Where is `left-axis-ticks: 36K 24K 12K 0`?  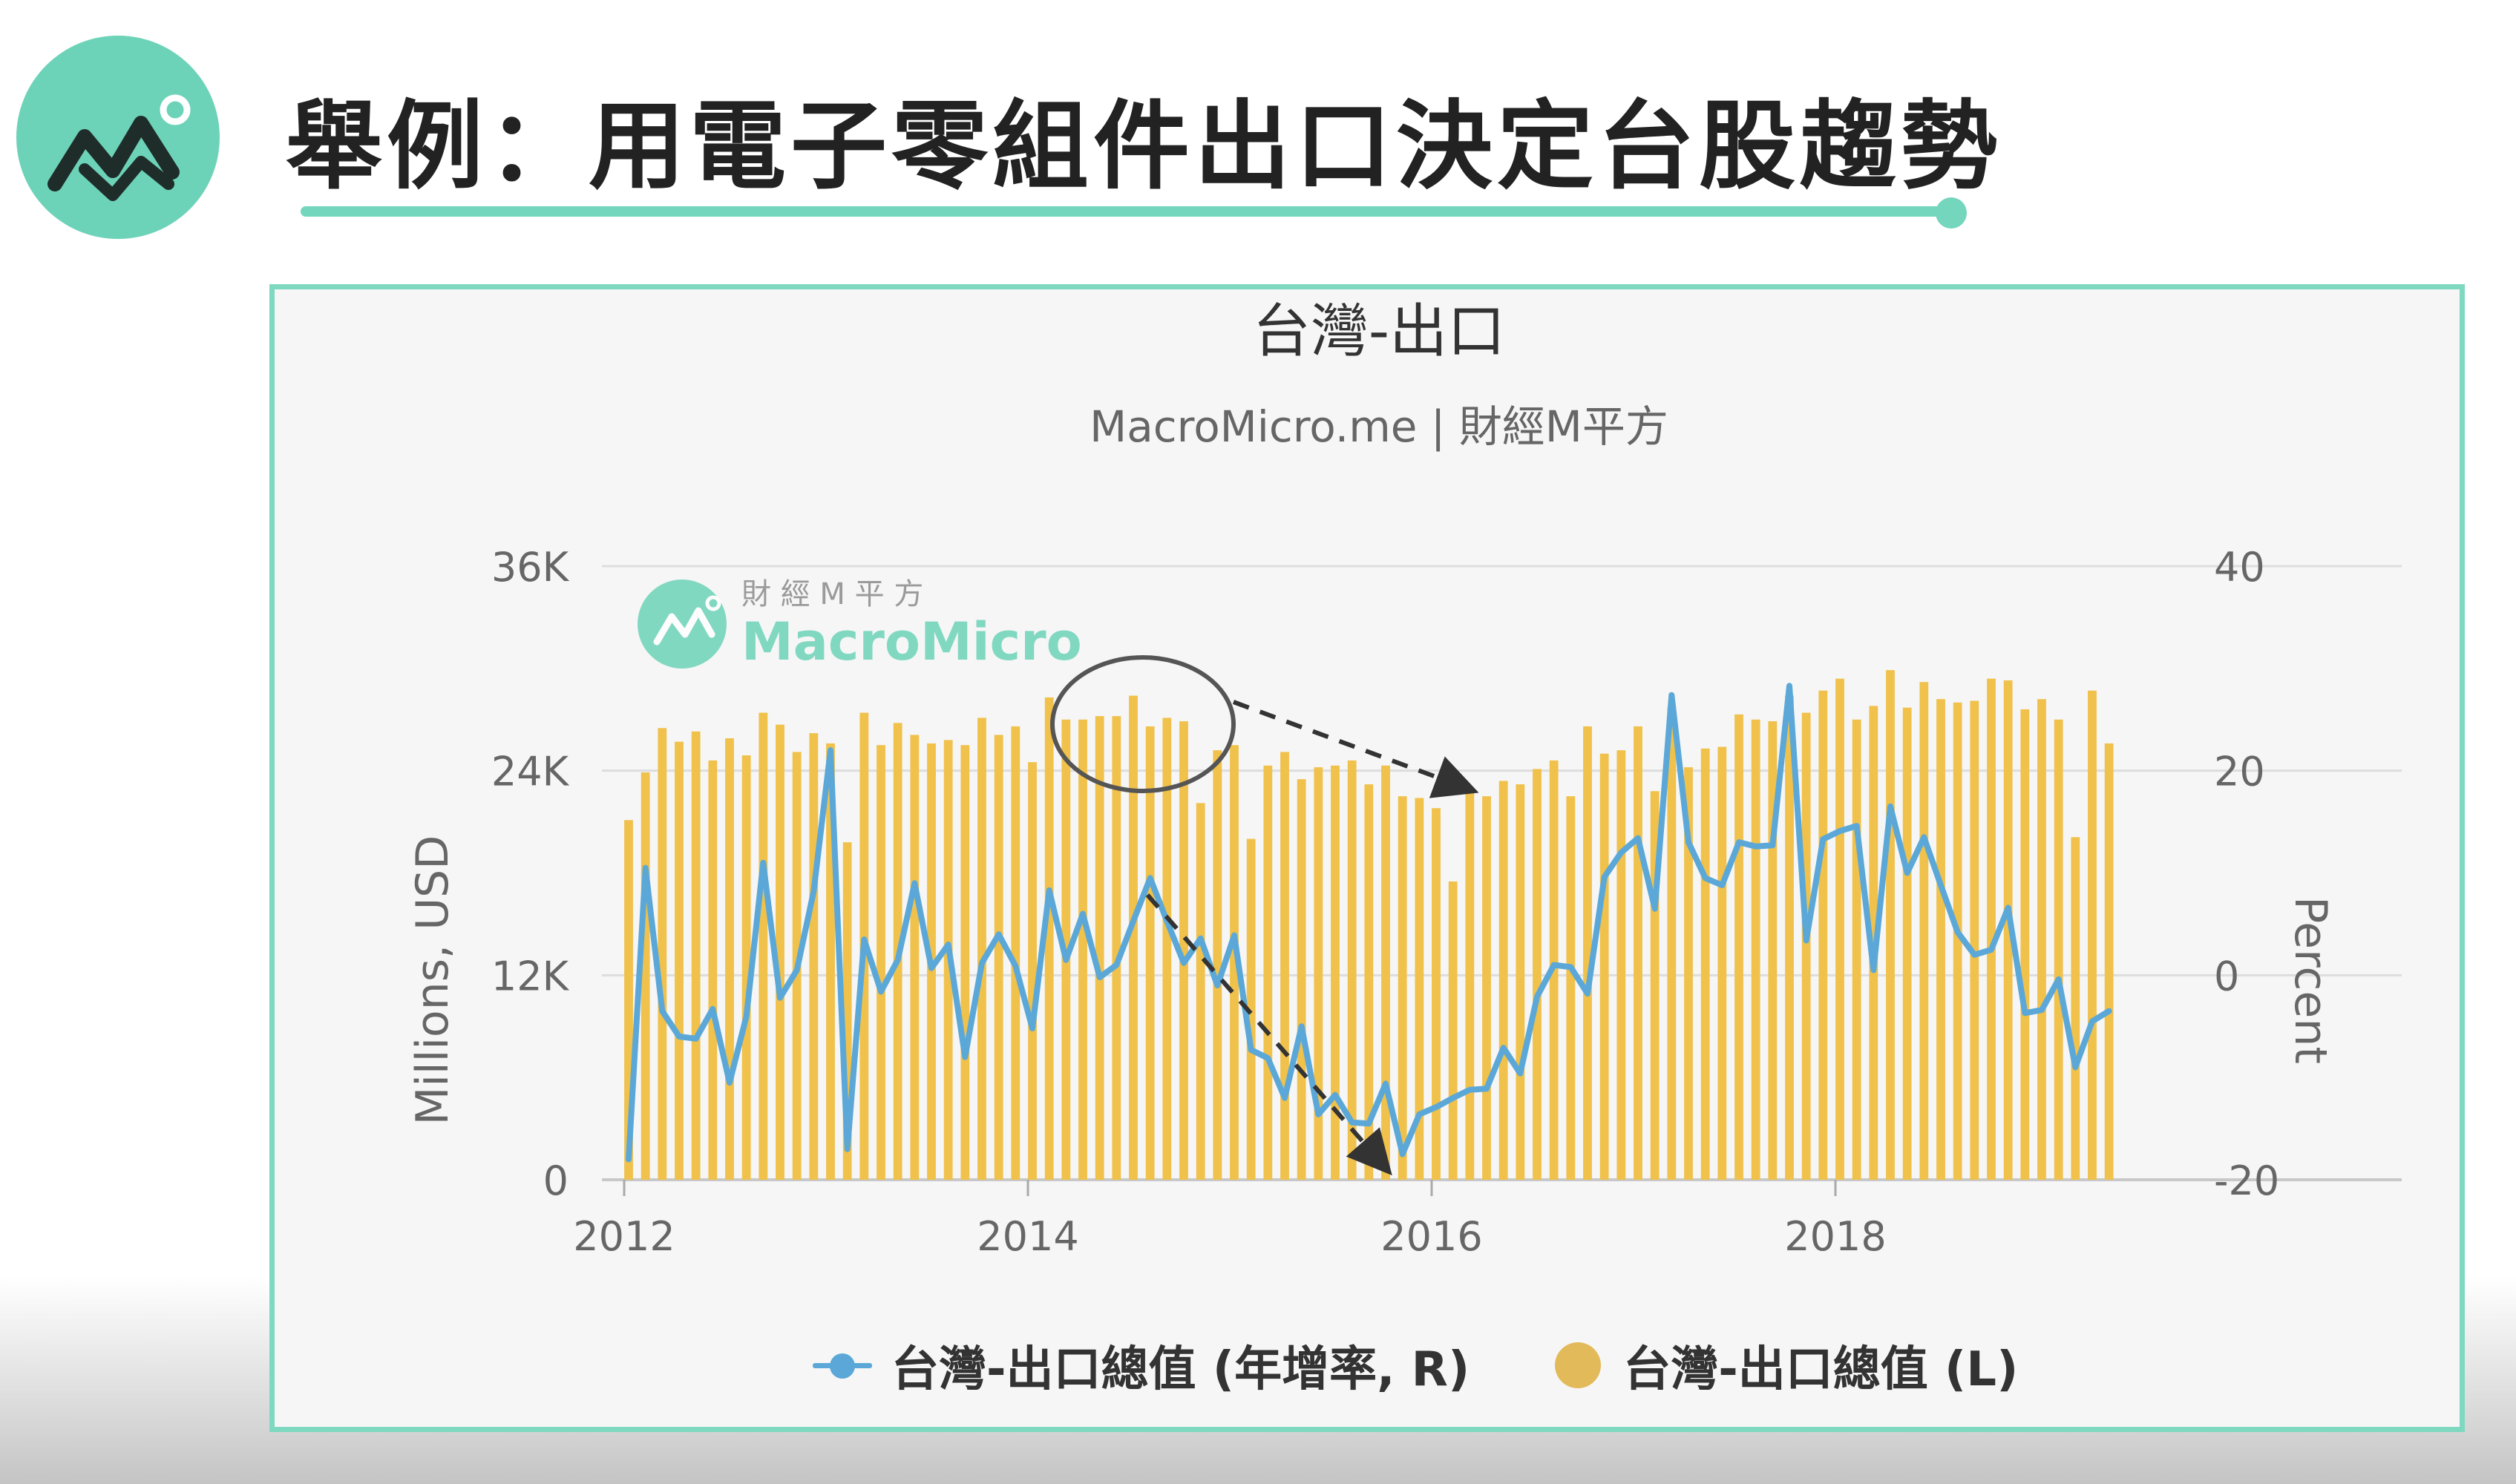
left-axis-ticks: 36K 24K 12K 0 is located at coordinates (530, 874).